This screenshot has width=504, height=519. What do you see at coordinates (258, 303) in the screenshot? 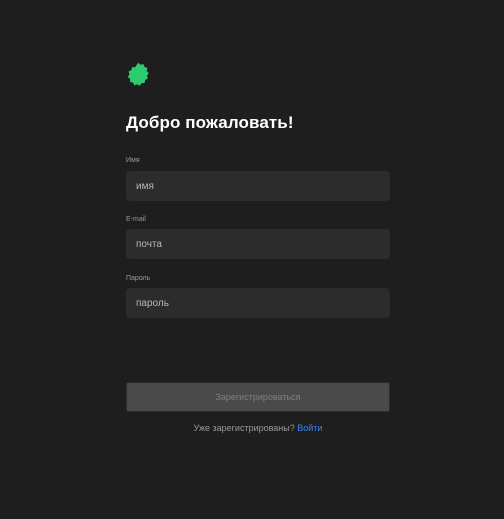
I see `password-input` at bounding box center [258, 303].